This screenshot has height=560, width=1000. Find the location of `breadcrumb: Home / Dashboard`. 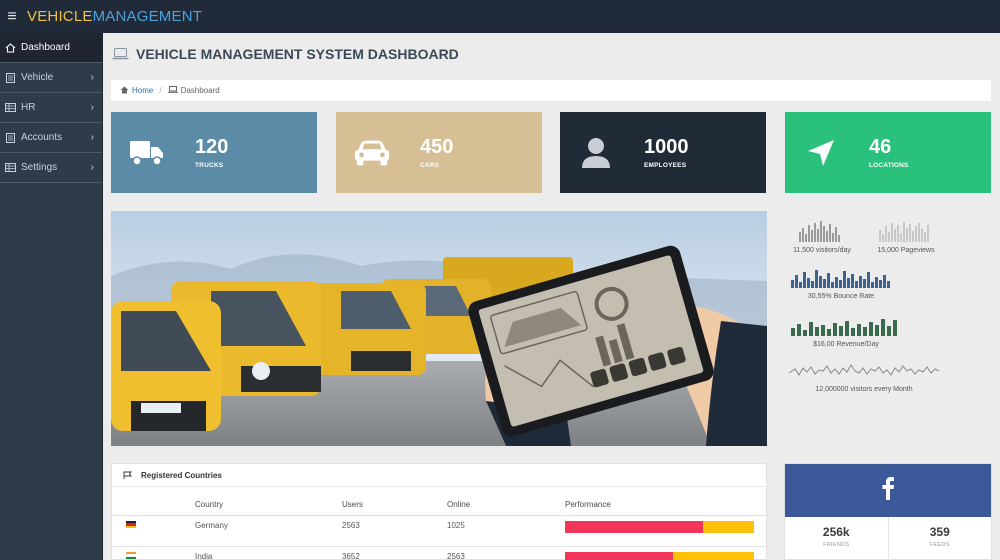

breadcrumb: Home / Dashboard is located at coordinates (551, 90).